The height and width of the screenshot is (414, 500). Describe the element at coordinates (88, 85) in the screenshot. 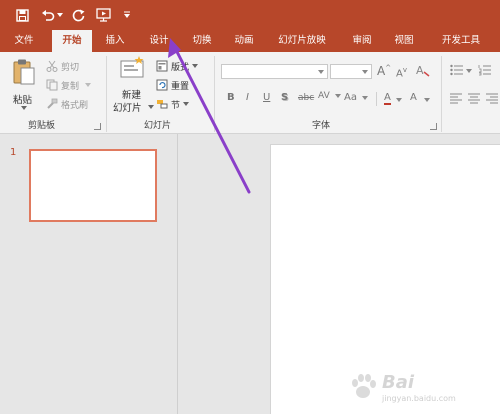

I see `copy-dropdown-icon` at that location.